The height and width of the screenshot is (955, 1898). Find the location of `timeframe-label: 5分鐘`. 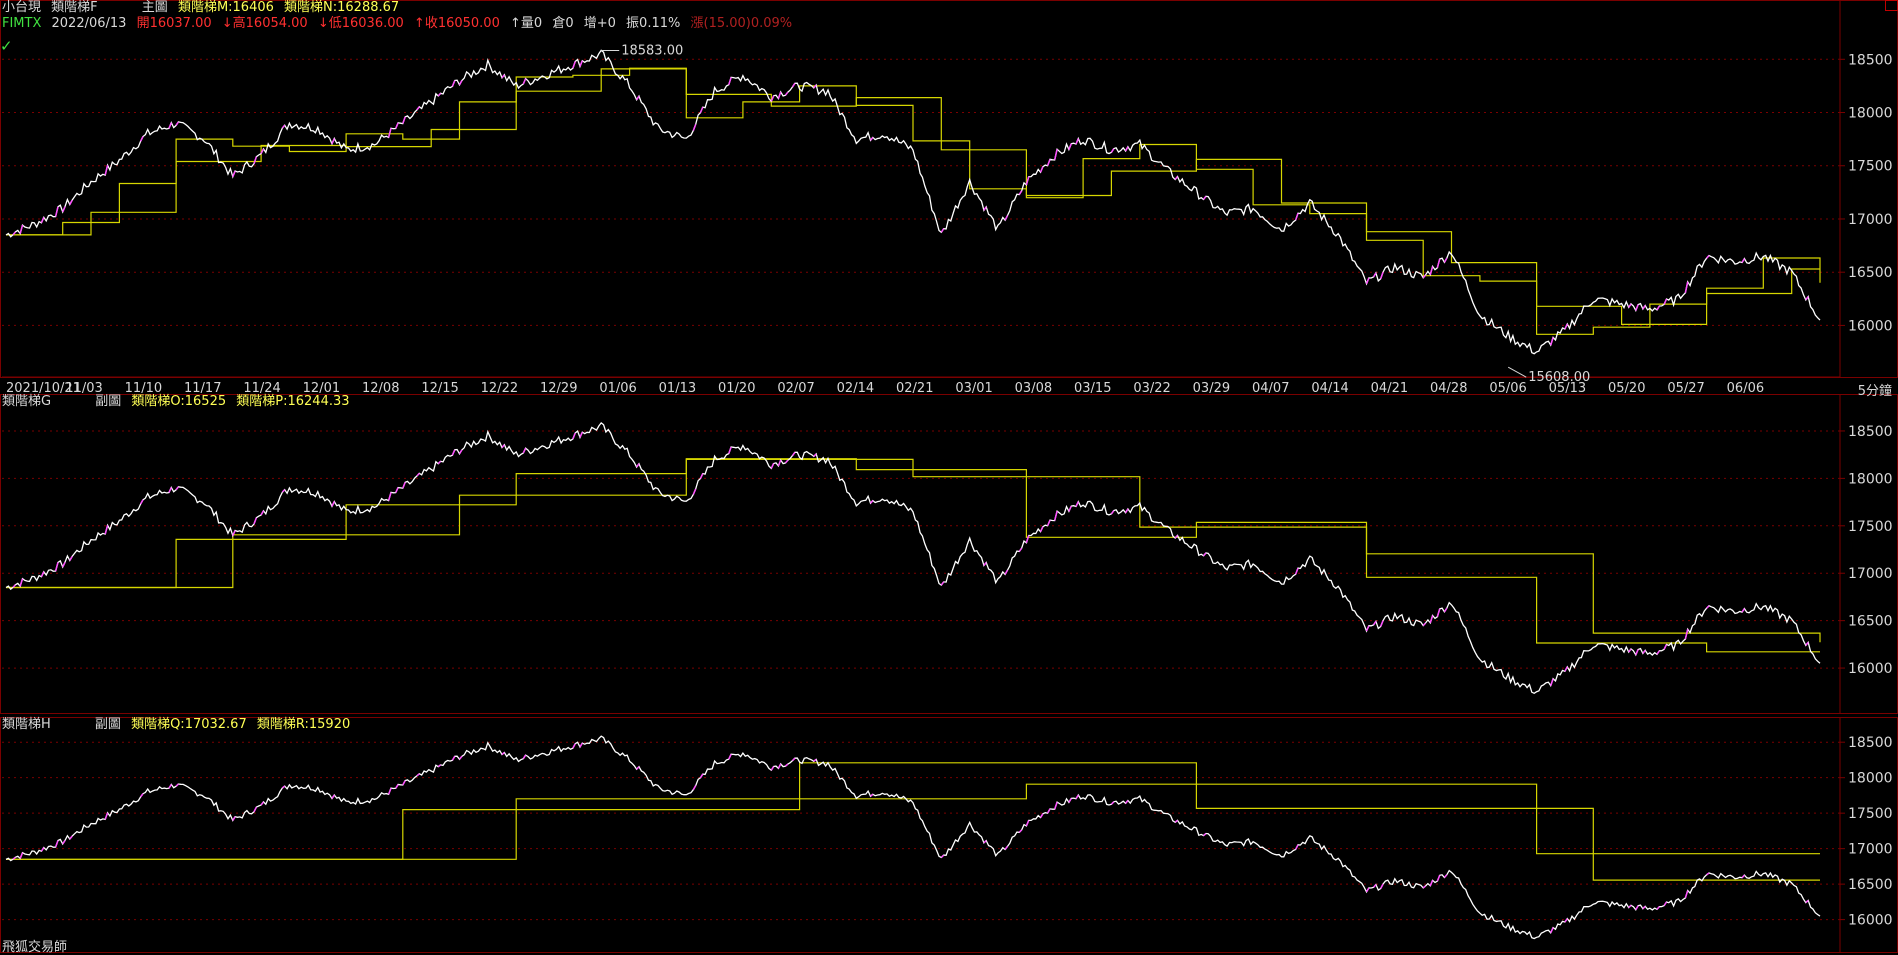

timeframe-label: 5分鐘 is located at coordinates (1875, 389).